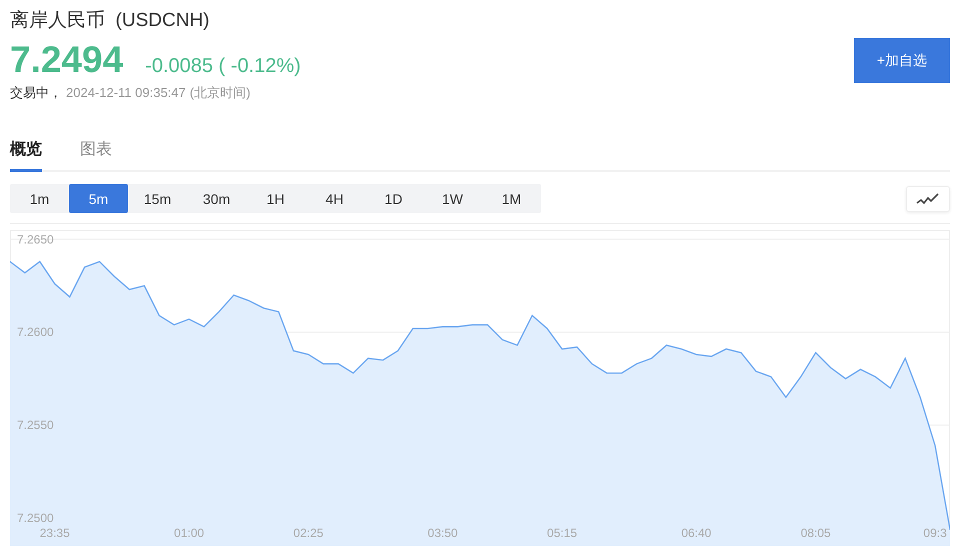 This screenshot has width=960, height=559. I want to click on instrument-title: 离岸人民币 (USDCNH), so click(110, 21).